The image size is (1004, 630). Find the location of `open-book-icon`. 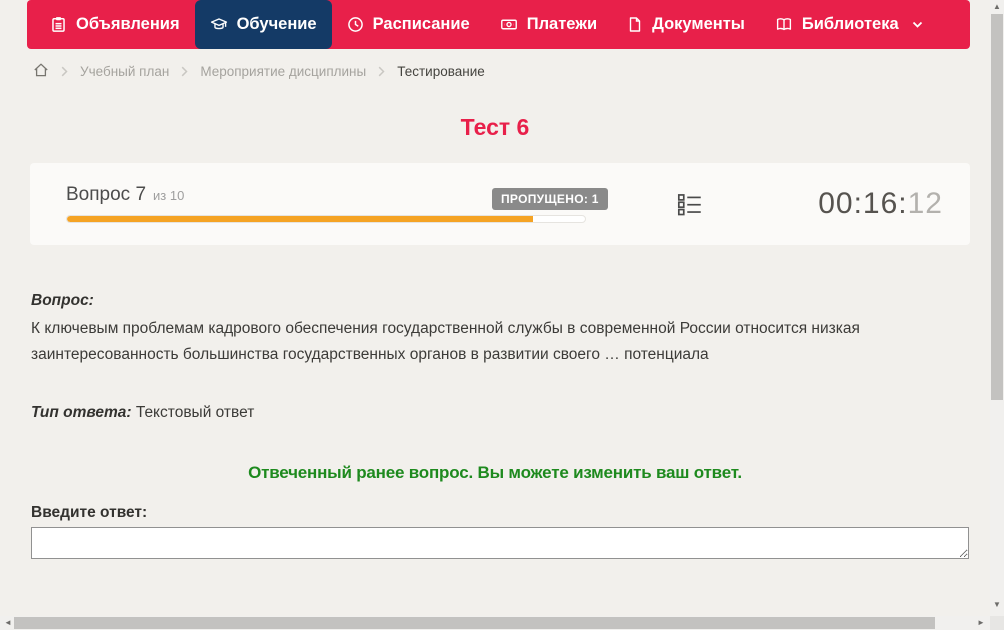

open-book-icon is located at coordinates (784, 24).